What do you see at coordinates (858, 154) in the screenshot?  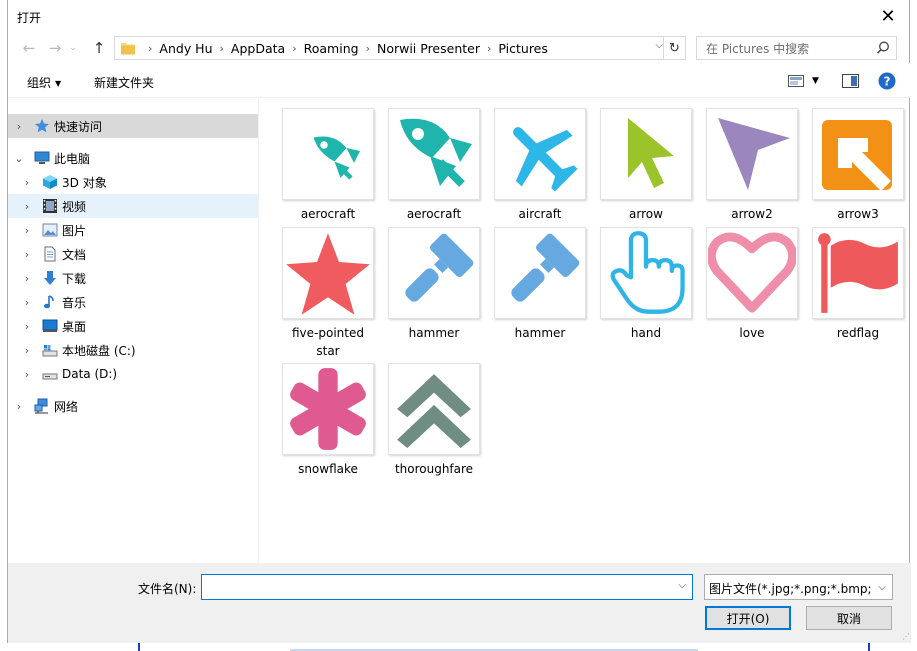 I see `orange-corner-arrow-icon` at bounding box center [858, 154].